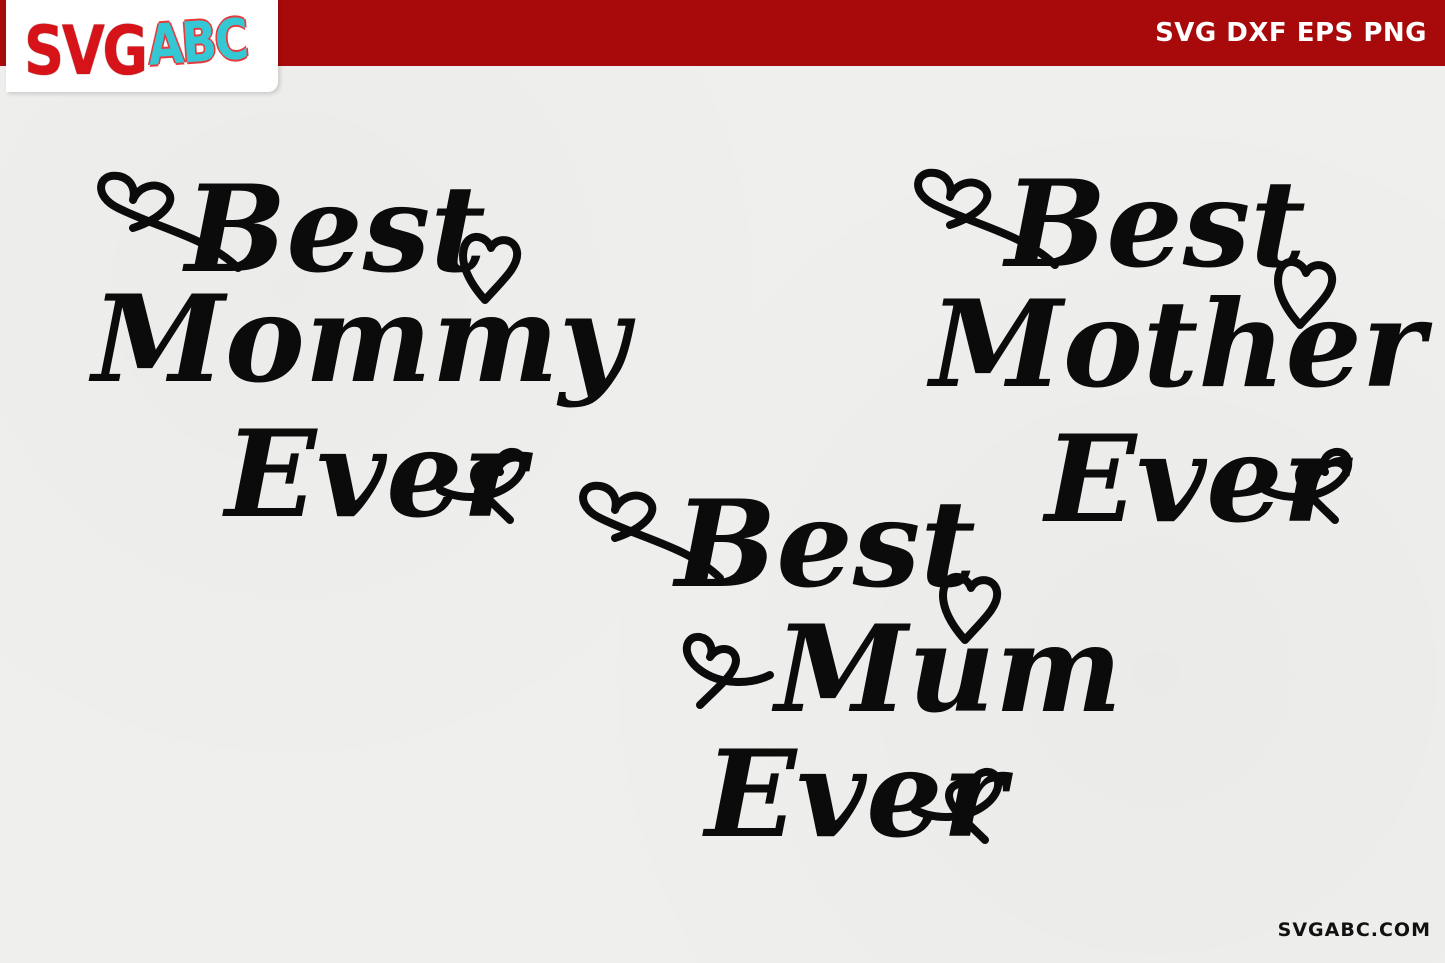 This screenshot has width=1445, height=963. What do you see at coordinates (1354, 930) in the screenshot?
I see `site-url: SVGABC.COM` at bounding box center [1354, 930].